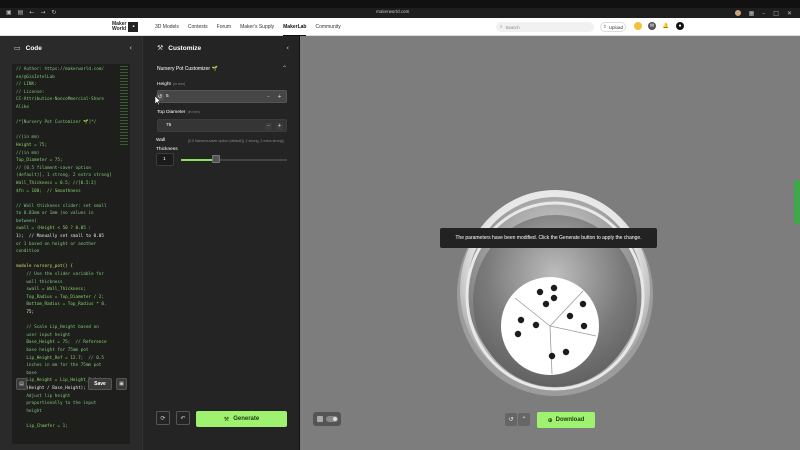 The width and height of the screenshot is (800, 450). What do you see at coordinates (71, 48) in the screenshot?
I see `code-panel-header: ▭ Code ‹` at bounding box center [71, 48].